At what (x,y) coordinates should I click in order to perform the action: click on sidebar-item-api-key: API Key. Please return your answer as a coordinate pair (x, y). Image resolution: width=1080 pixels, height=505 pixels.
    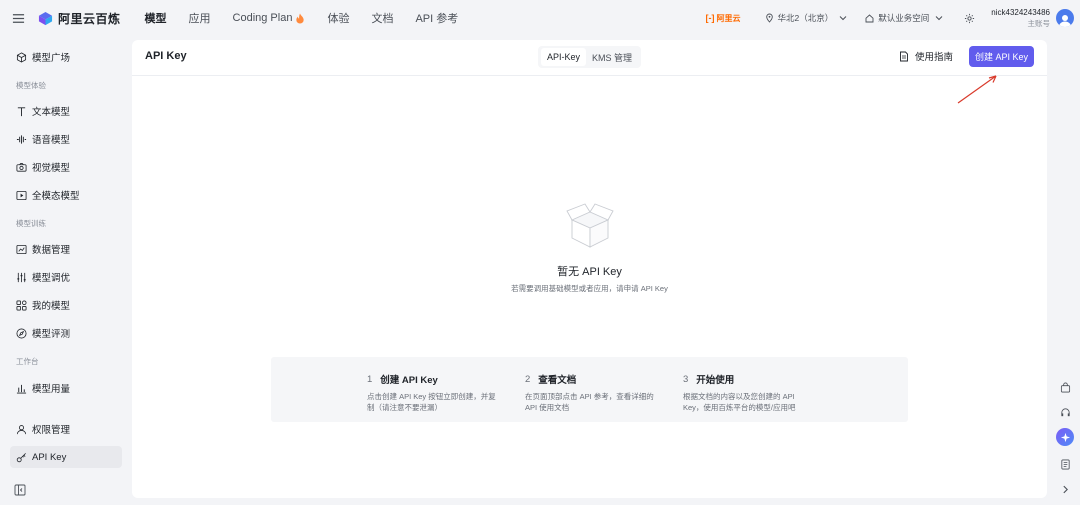
    Looking at the image, I should click on (66, 457).